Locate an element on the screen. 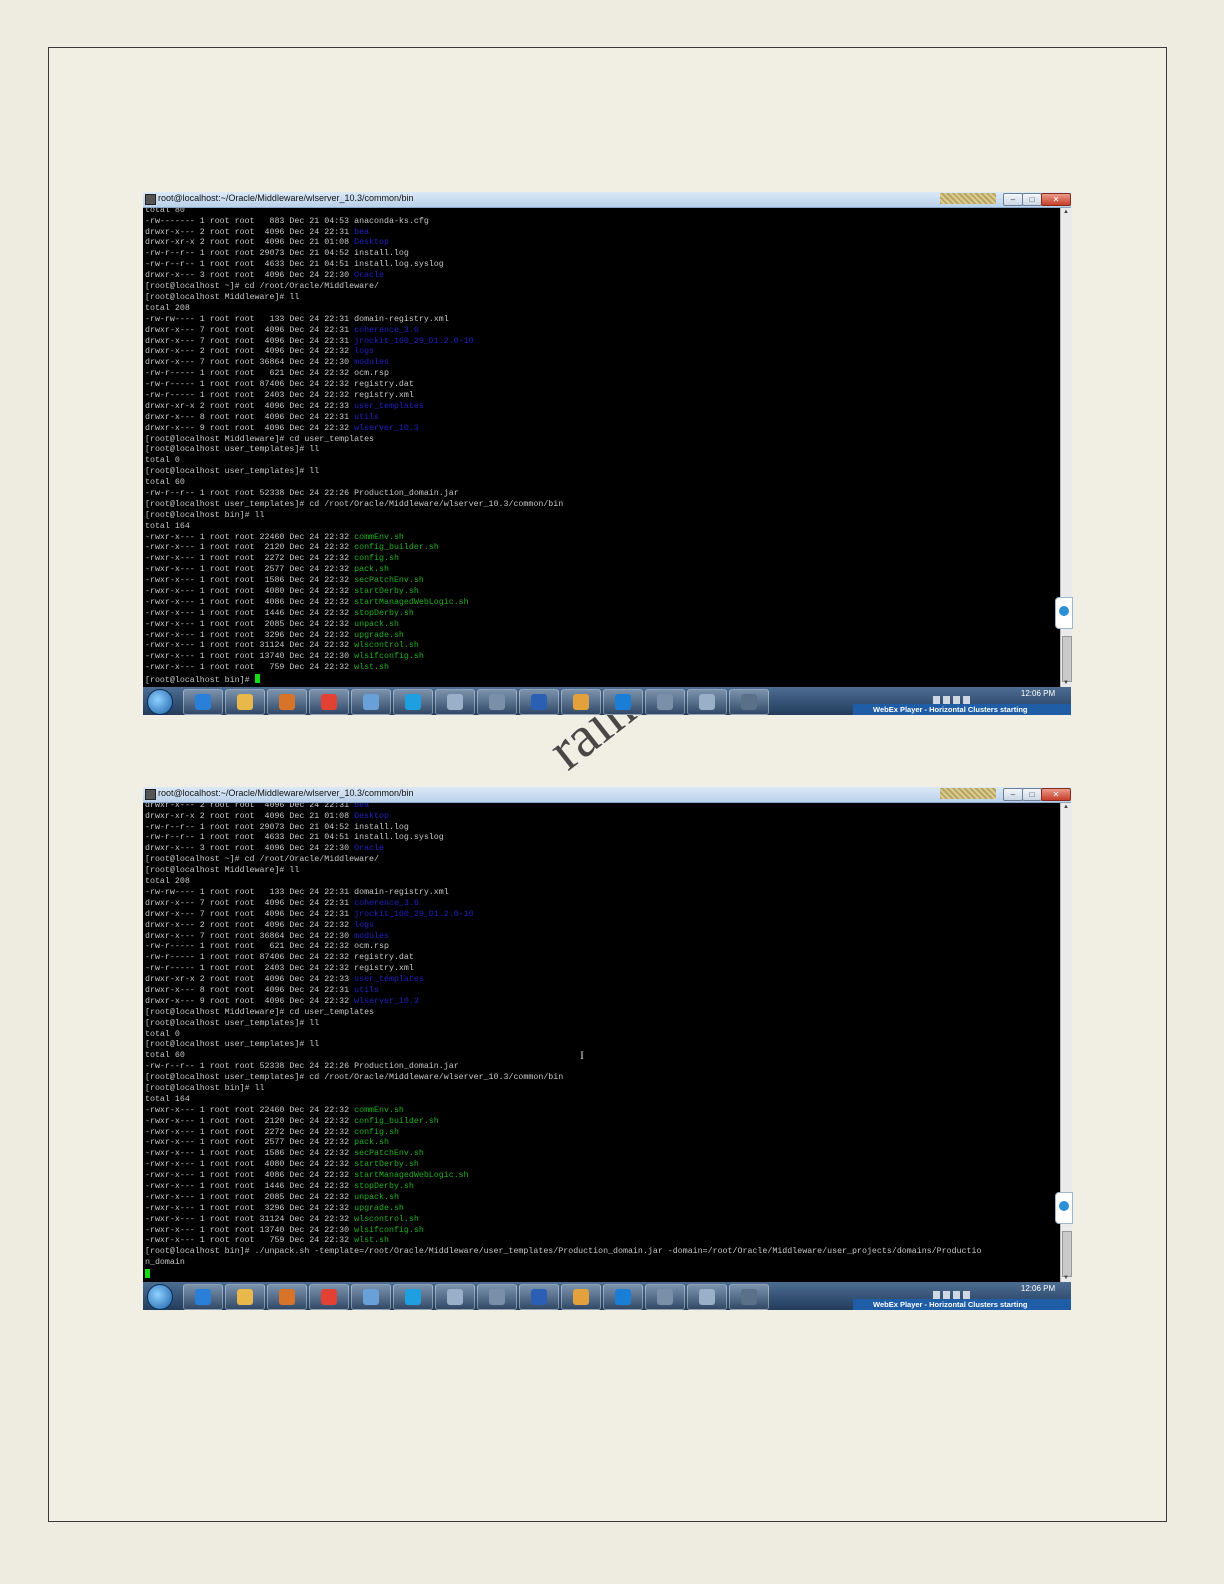 This screenshot has width=1224, height=1584. skype-icon is located at coordinates (413, 1297).